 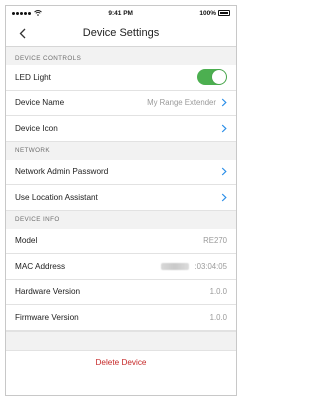 I want to click on battery-icon, so click(x=223, y=13).